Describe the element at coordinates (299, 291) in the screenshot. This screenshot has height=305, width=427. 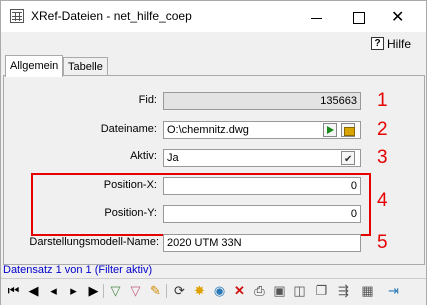
I see `select-icon: ◫` at that location.